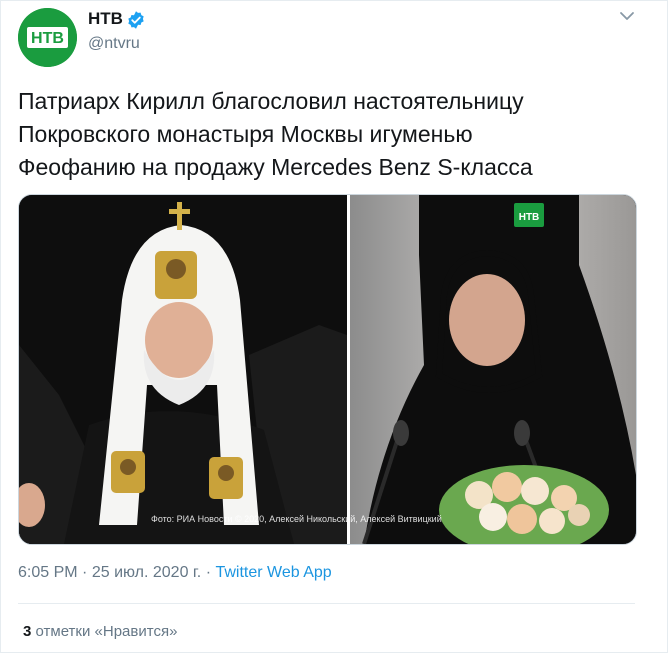 The image size is (668, 653). I want to click on divider, so click(326, 603).